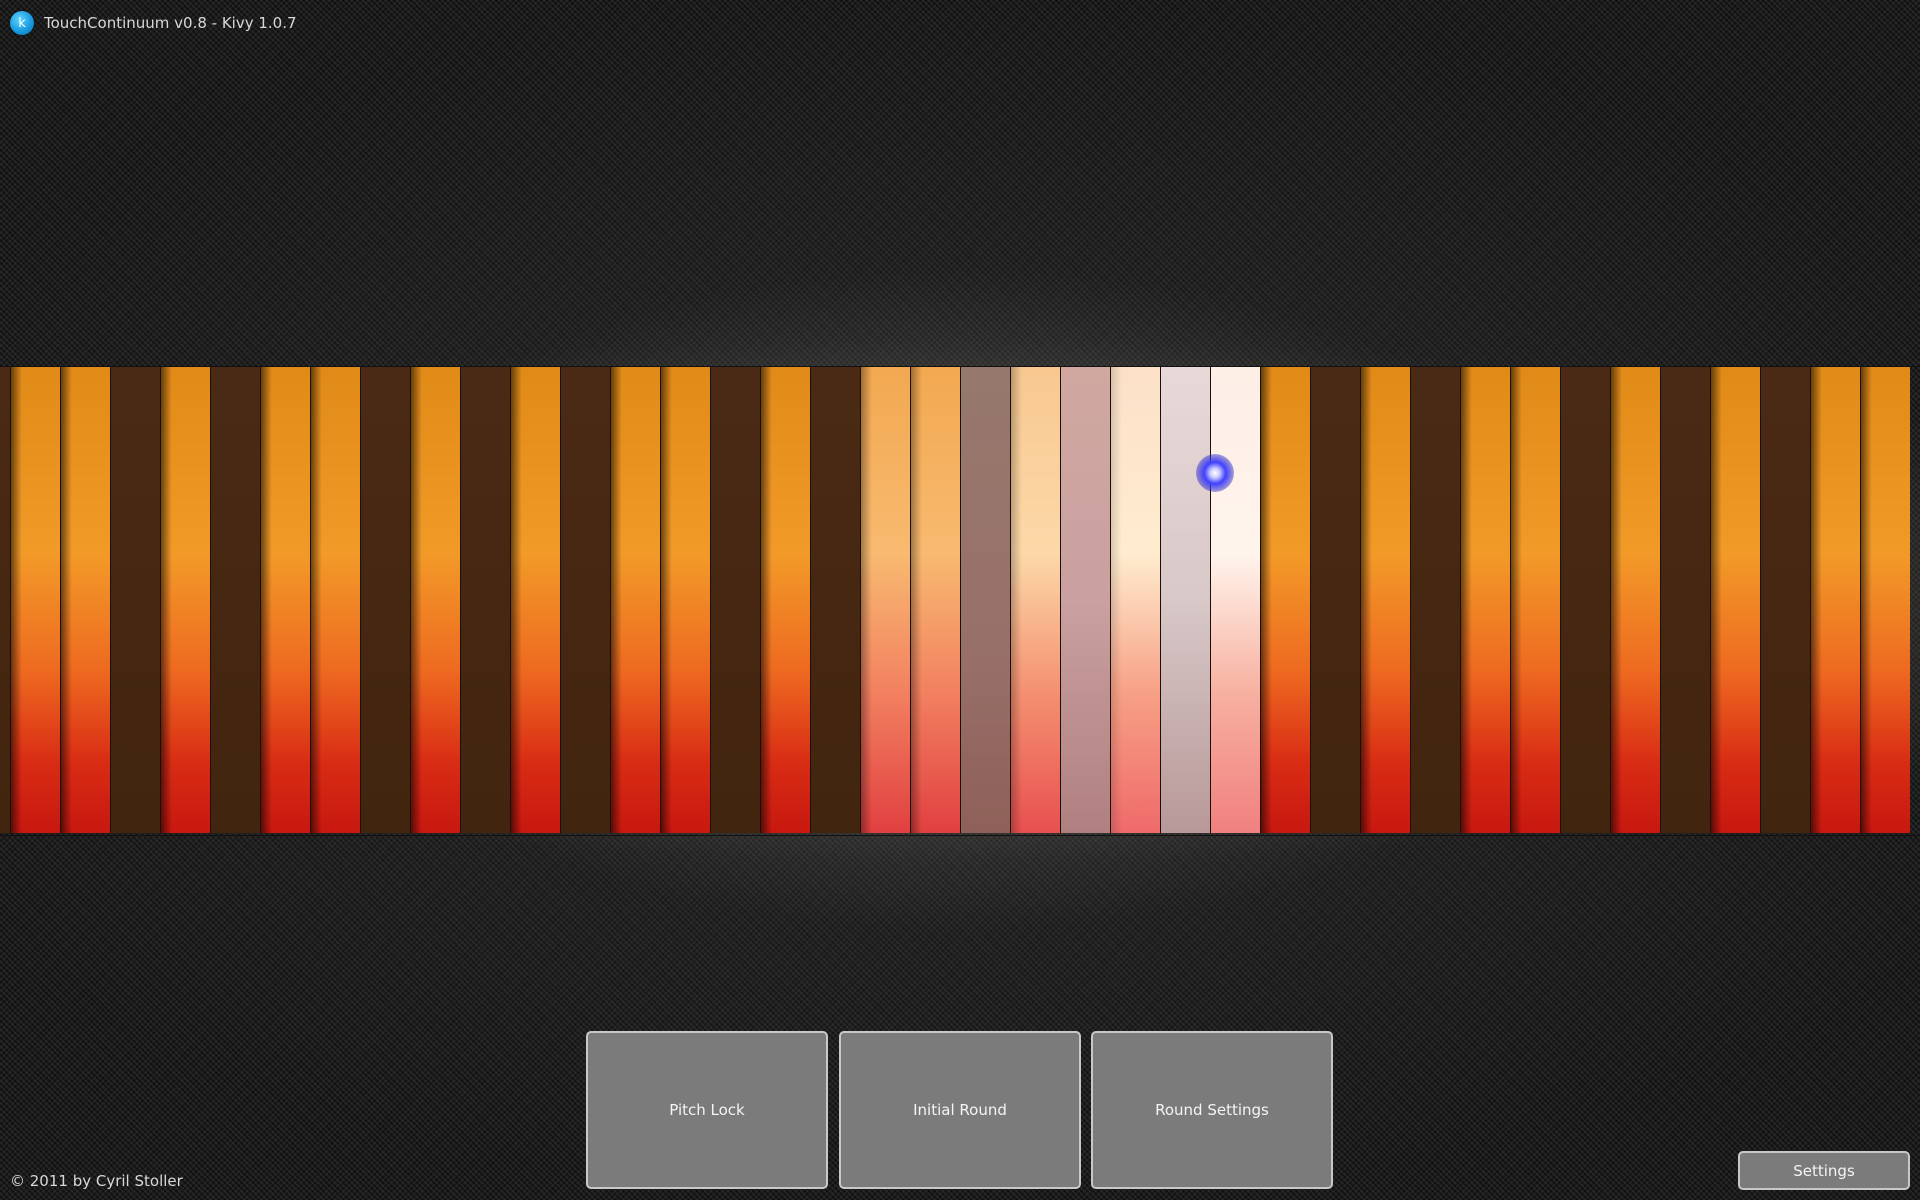 The height and width of the screenshot is (1200, 1920). Describe the element at coordinates (1215, 473) in the screenshot. I see `touch-indicator` at that location.